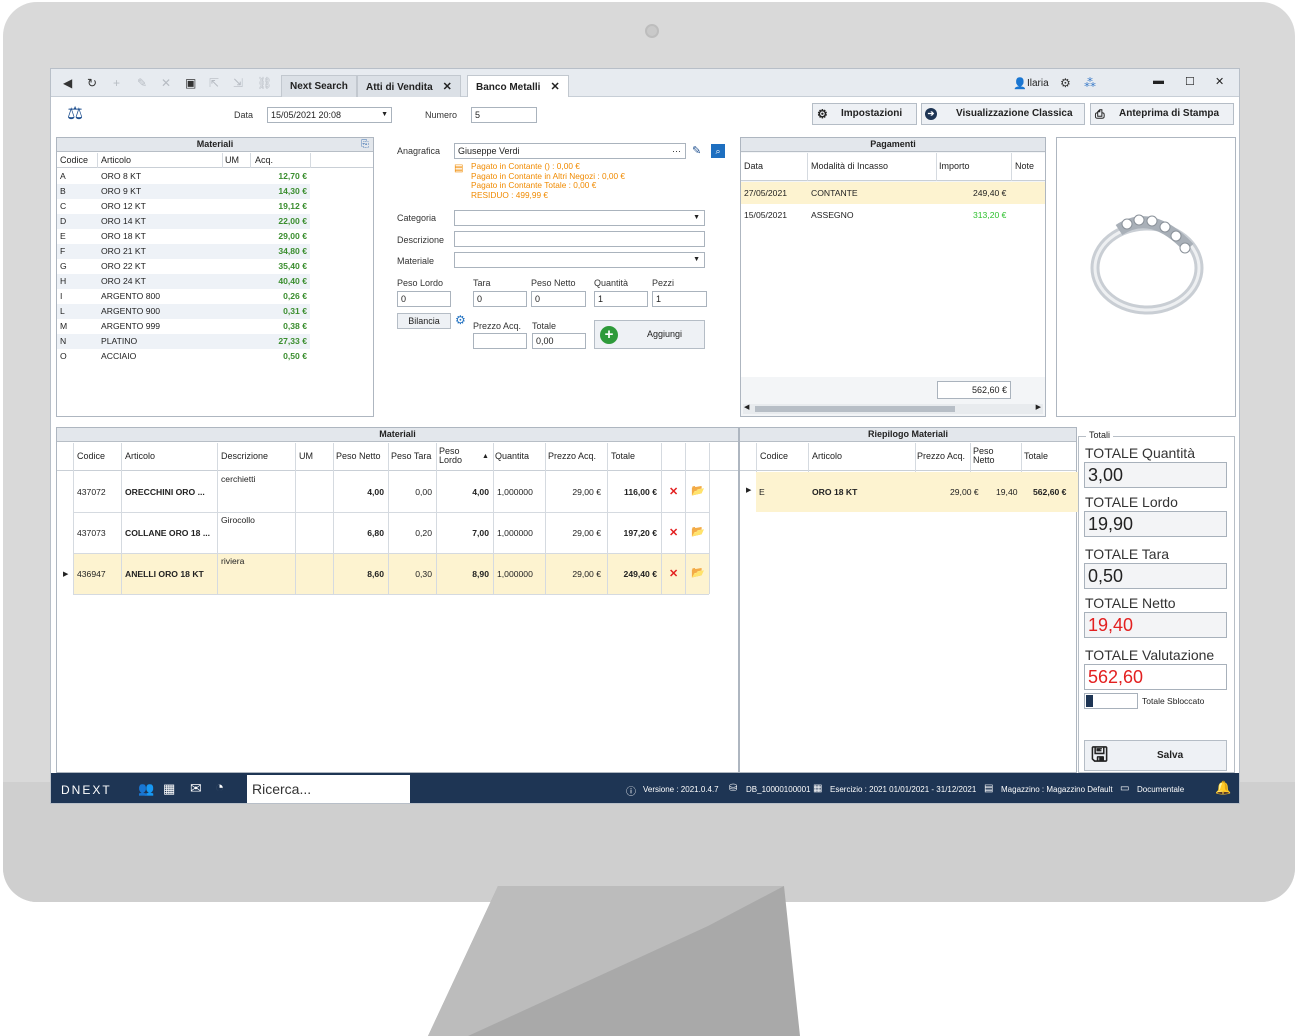 The height and width of the screenshot is (1036, 1296). Describe the element at coordinates (1162, 114) in the screenshot. I see `anteprima-stampa-button: ⎙ Anteprima di Stampa` at that location.